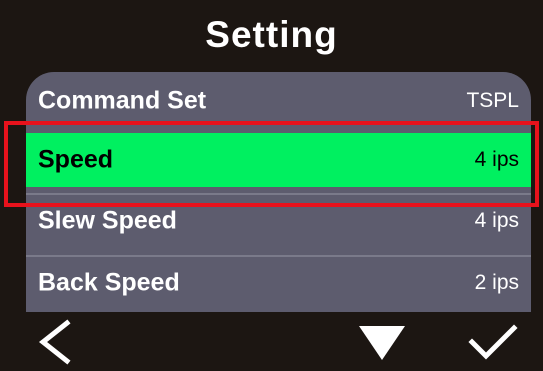 Image resolution: width=543 pixels, height=371 pixels. I want to click on triangle-down-icon, so click(382, 342).